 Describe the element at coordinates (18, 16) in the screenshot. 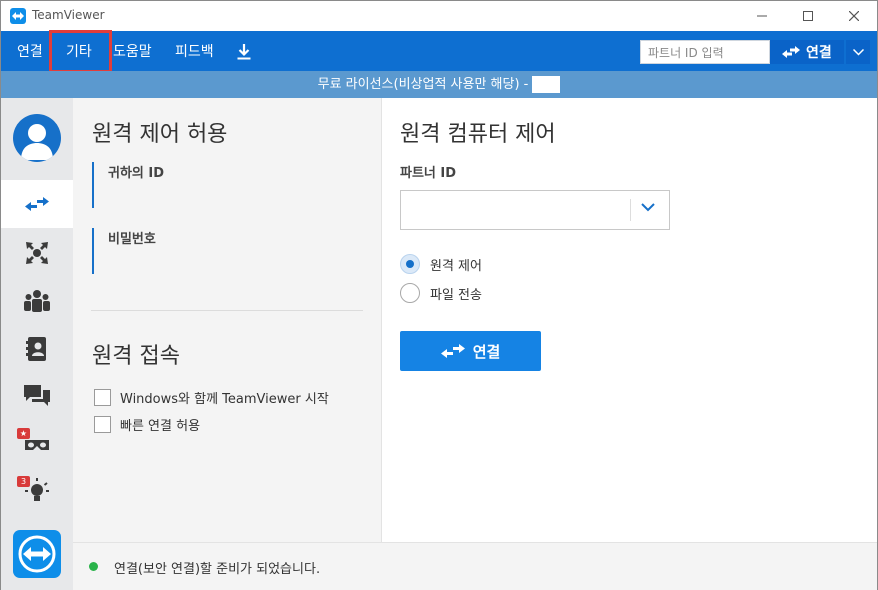

I see `teamviewer-app-icon` at that location.